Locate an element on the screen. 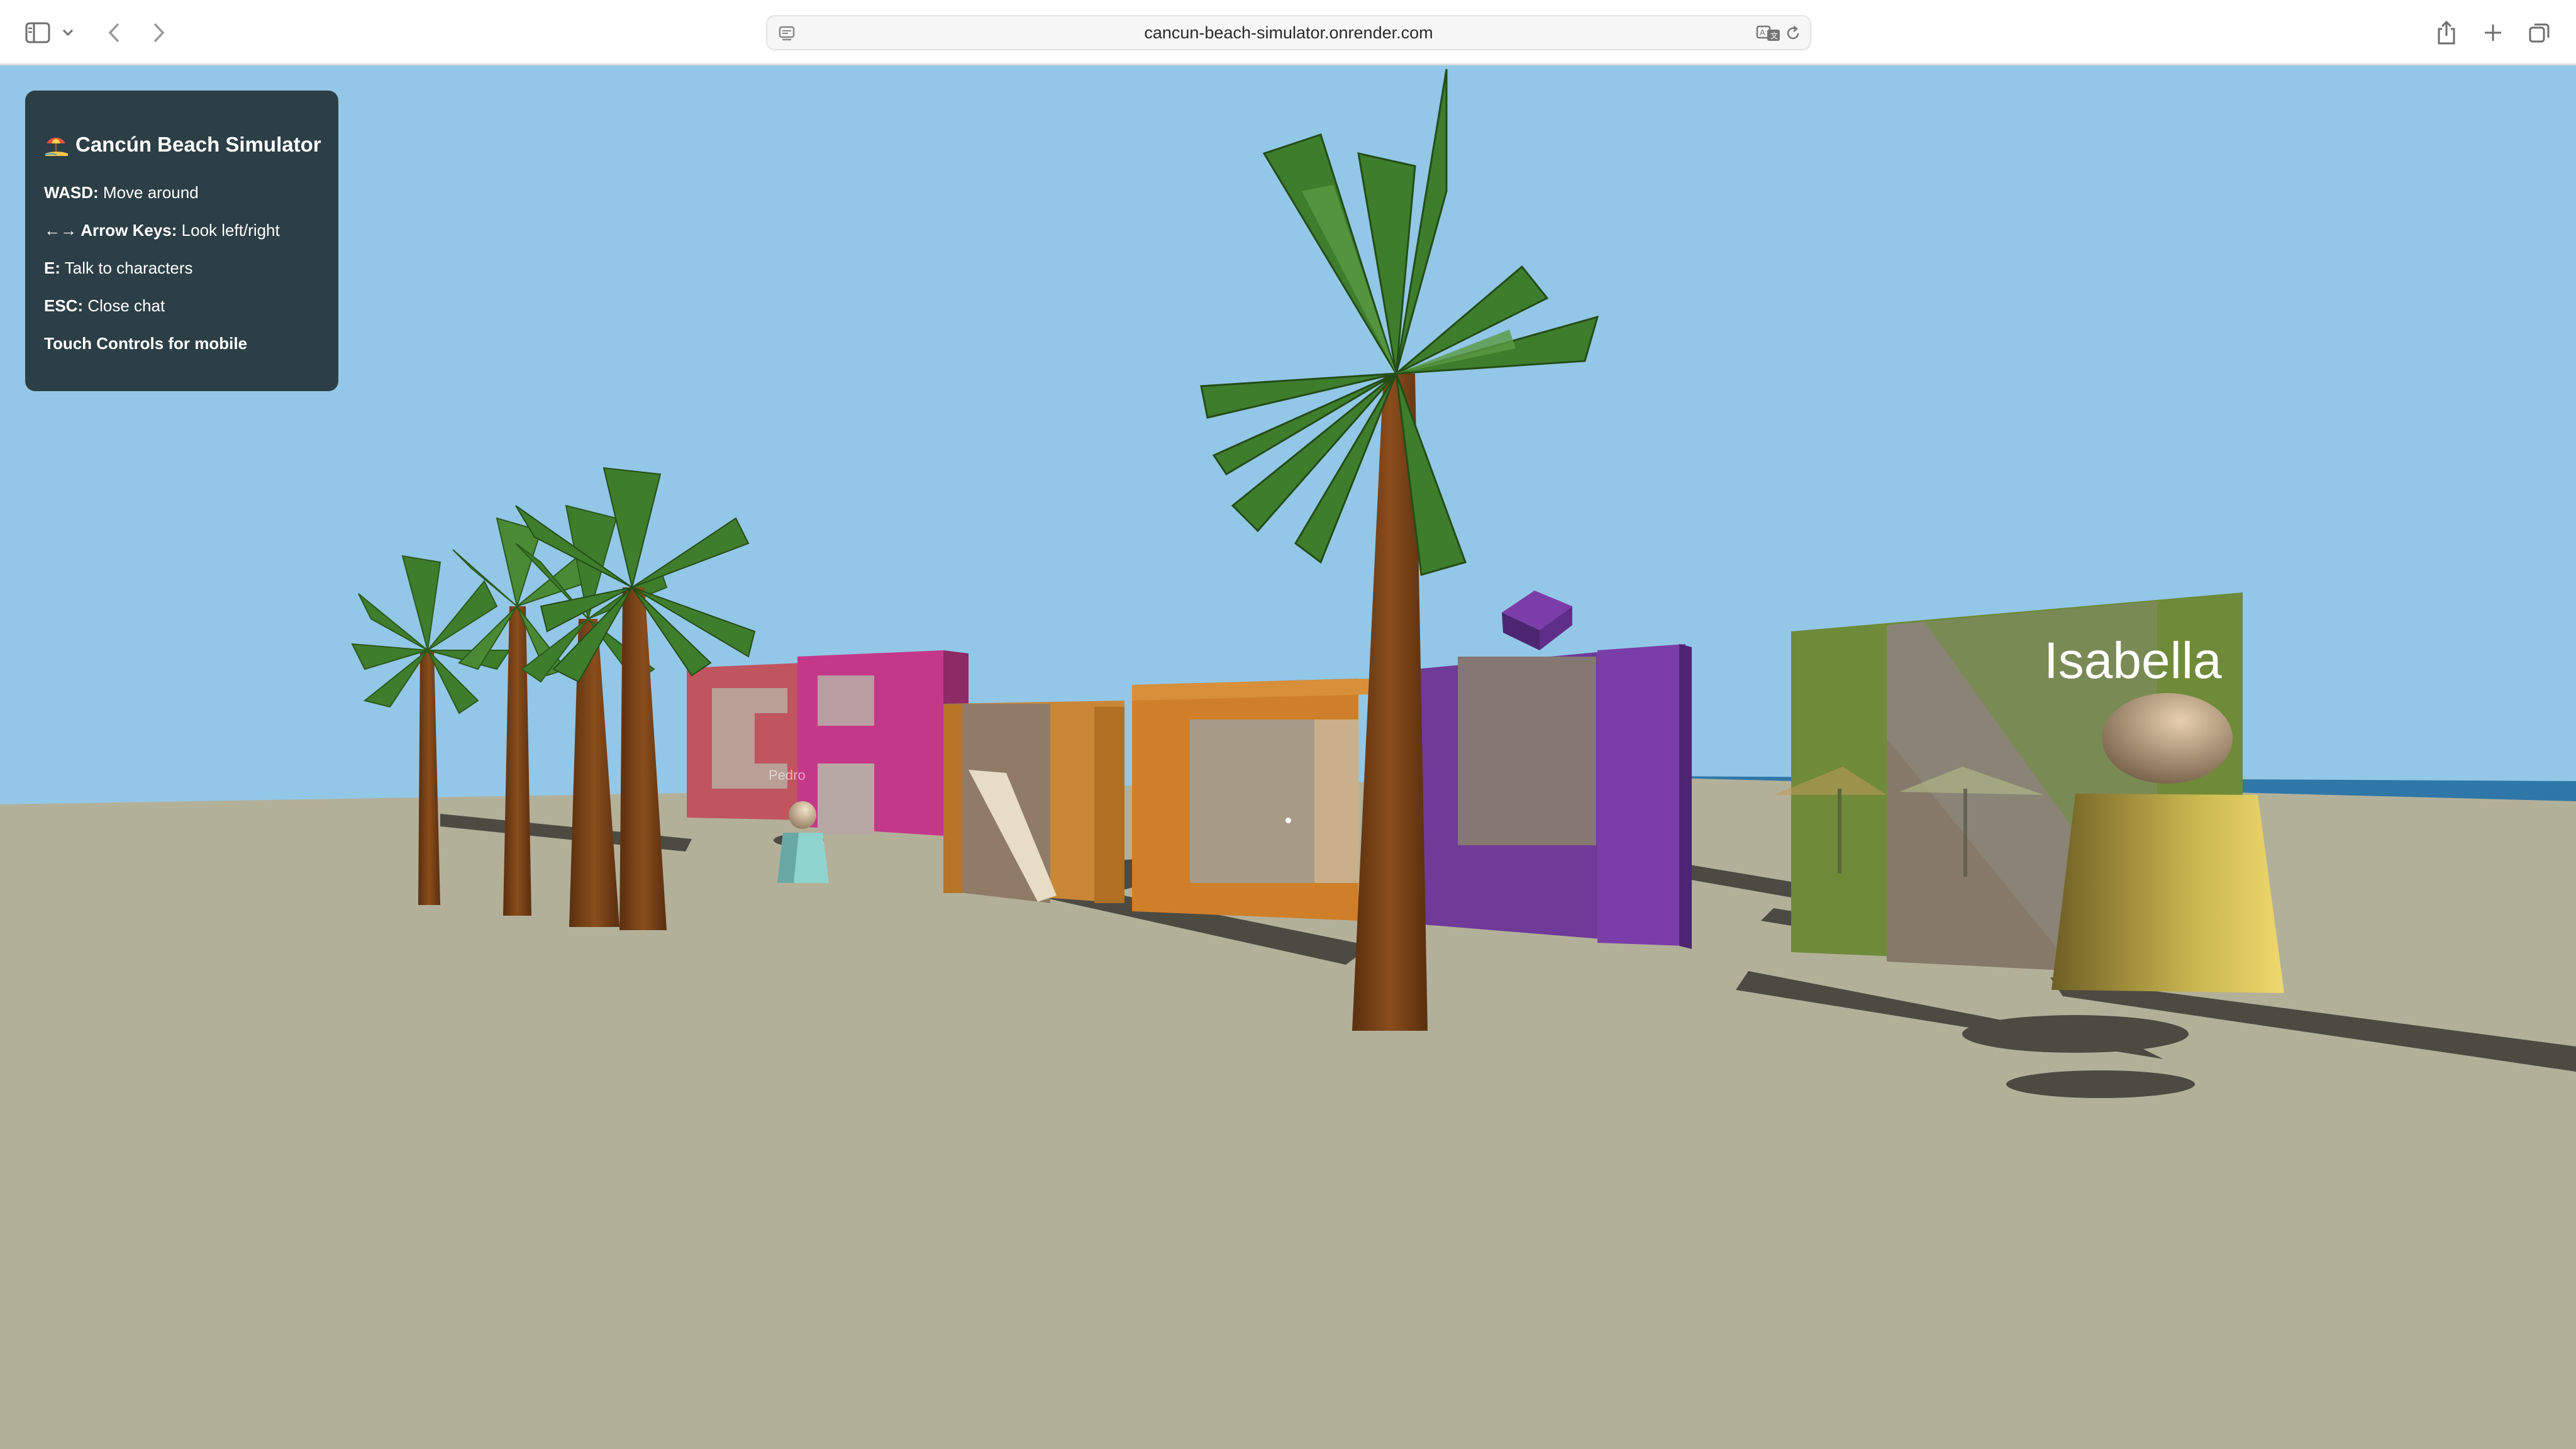  forward-icon is located at coordinates (158, 33).